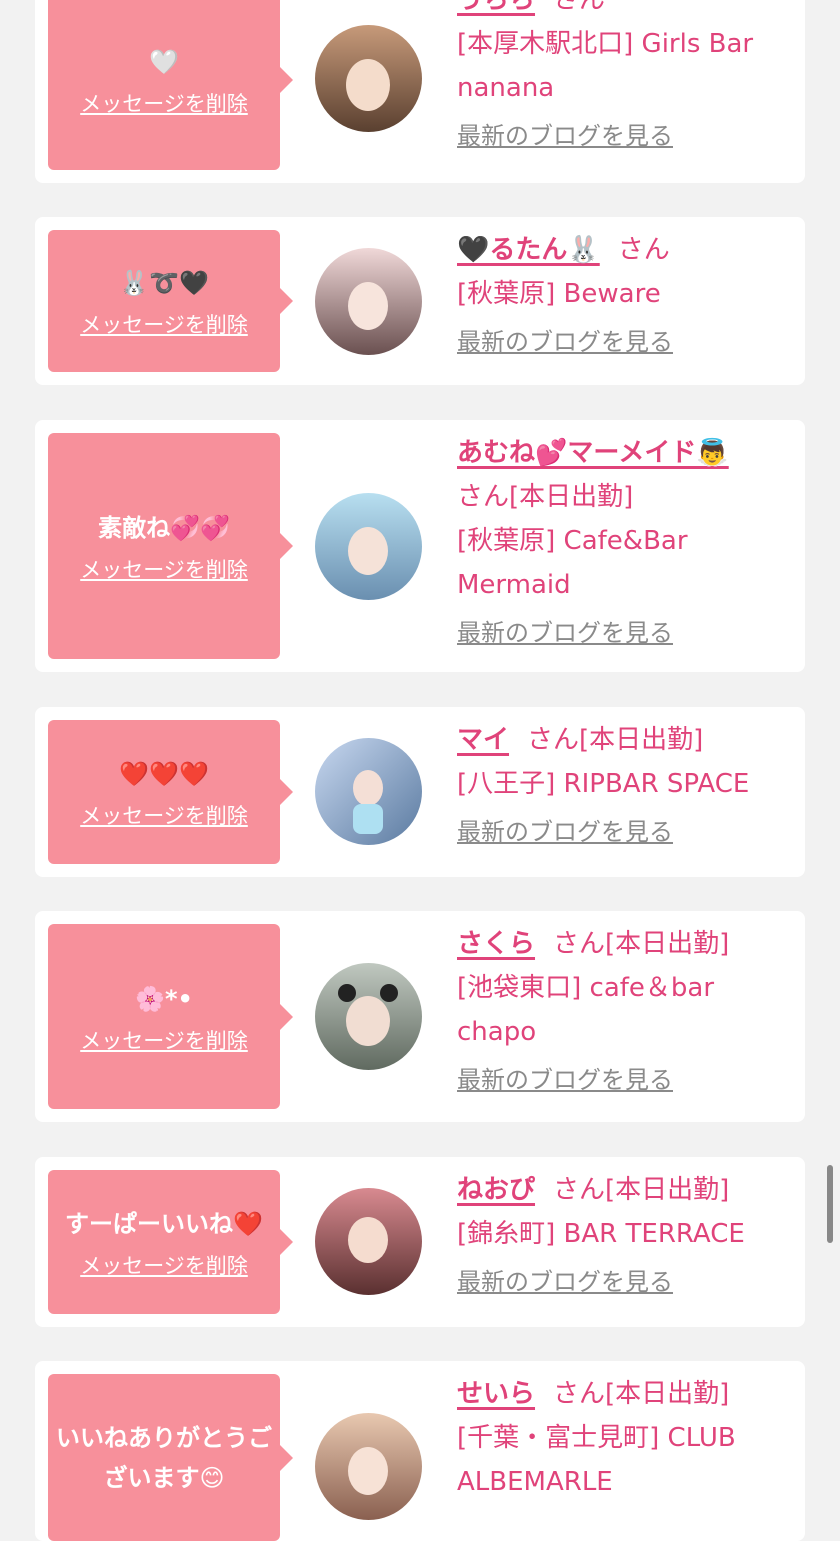 The width and height of the screenshot is (840, 1541). What do you see at coordinates (601, 1234) in the screenshot?
I see `store-name: [錦糸町] BAR TERRACE` at bounding box center [601, 1234].